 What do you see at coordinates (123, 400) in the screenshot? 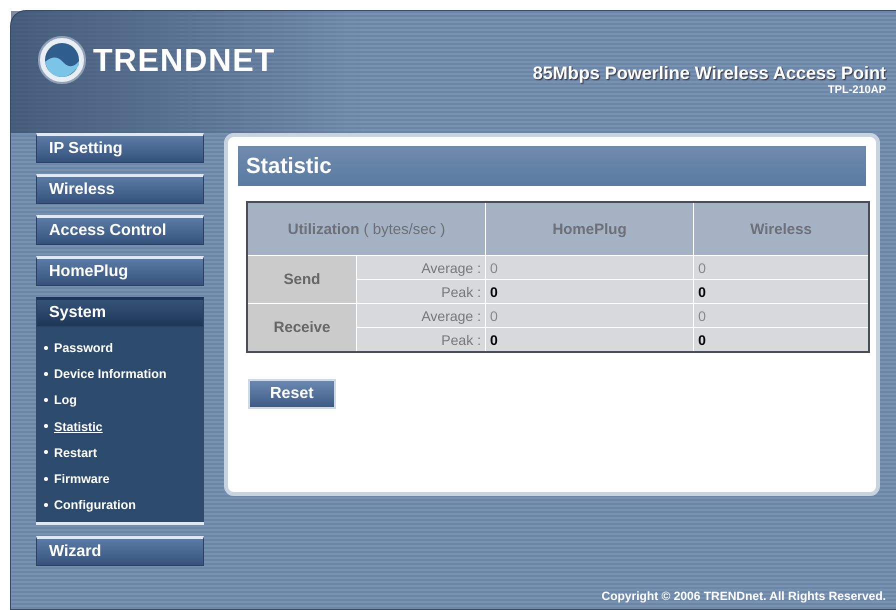
I see `submenu-link: Log` at bounding box center [123, 400].